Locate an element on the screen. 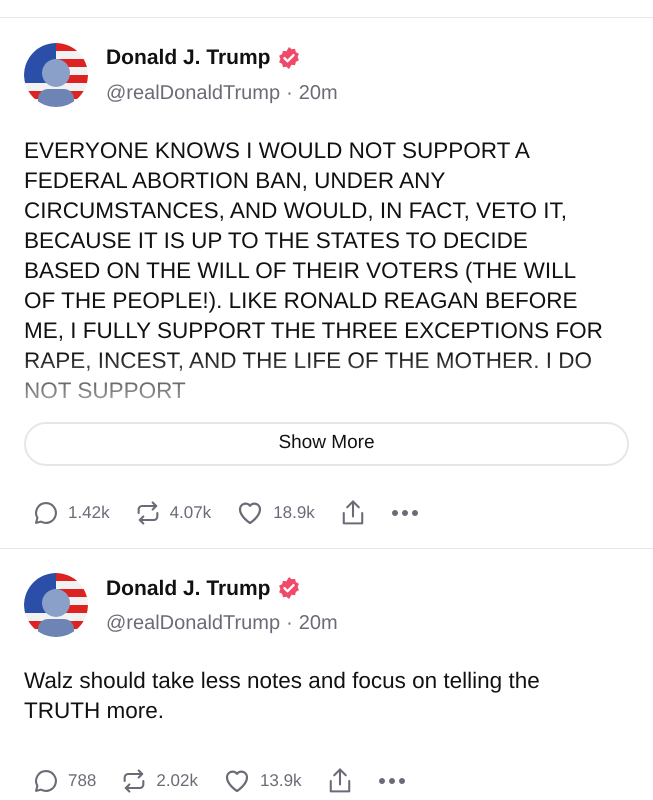 This screenshot has width=653, height=800. speech-bubble-icon is located at coordinates (46, 781).